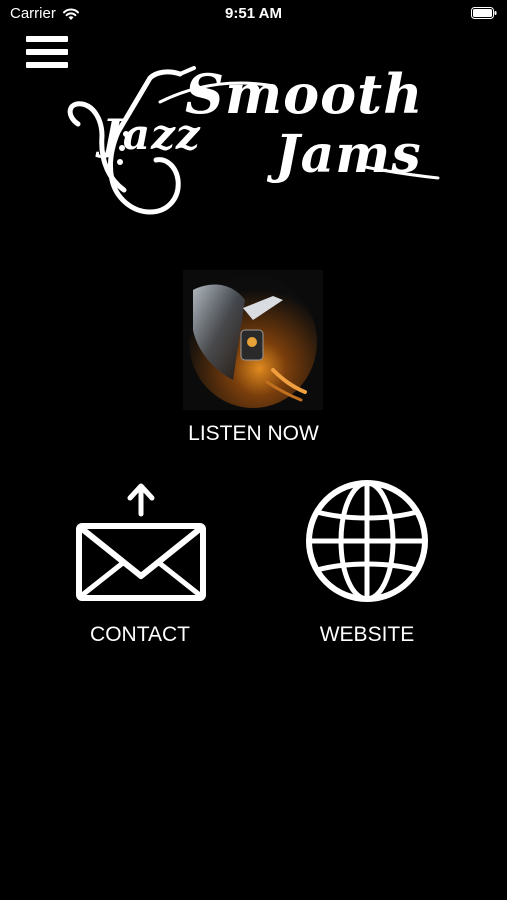  I want to click on globe-icon, so click(367, 541).